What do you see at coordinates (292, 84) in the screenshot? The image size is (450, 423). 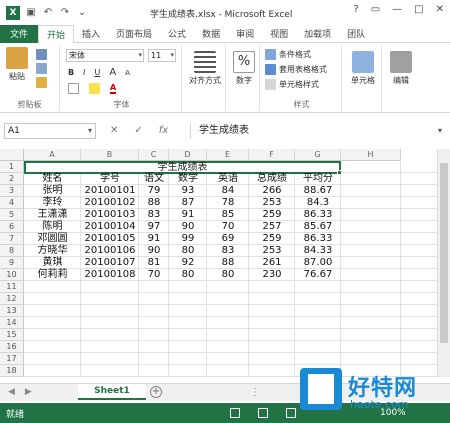 I see `cell-styles-button: 单元格样式` at bounding box center [292, 84].